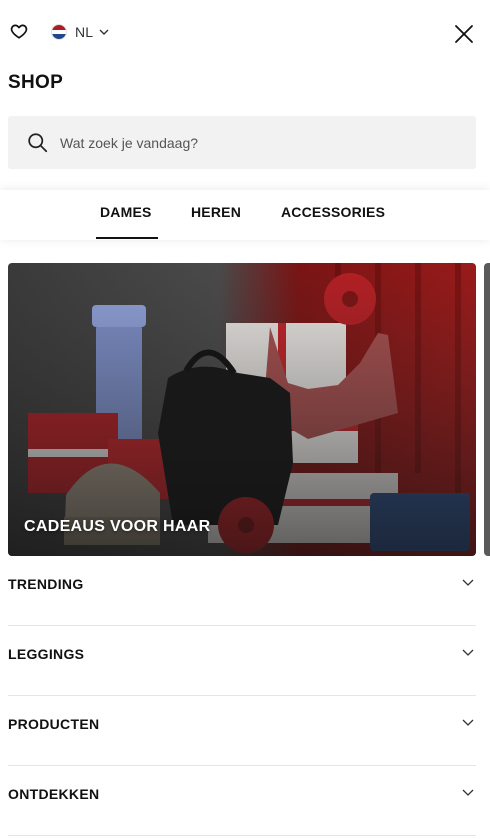  Describe the element at coordinates (333, 212) in the screenshot. I see `tab-accessories: ACCESSORIES` at that location.